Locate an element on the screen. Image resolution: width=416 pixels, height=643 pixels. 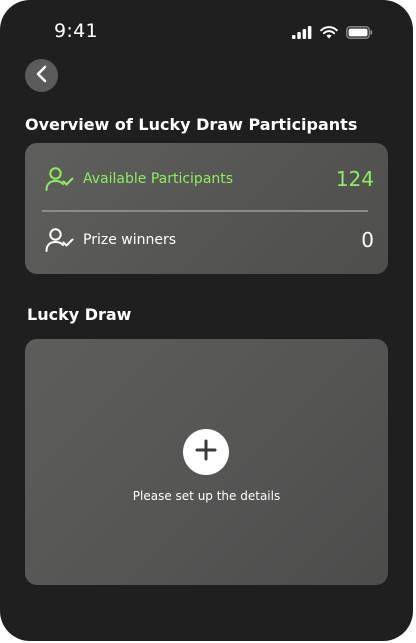
back-button is located at coordinates (41, 75).